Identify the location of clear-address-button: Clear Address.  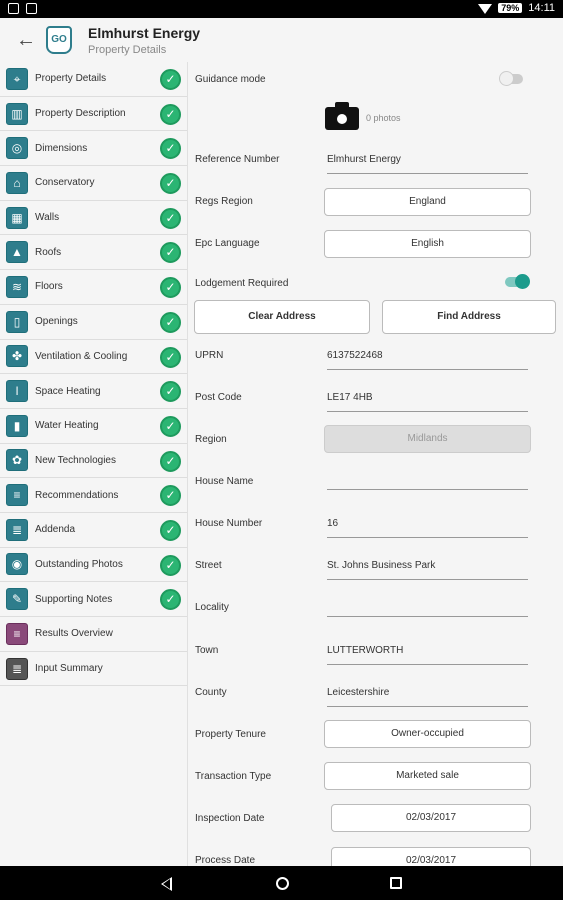
(282, 317).